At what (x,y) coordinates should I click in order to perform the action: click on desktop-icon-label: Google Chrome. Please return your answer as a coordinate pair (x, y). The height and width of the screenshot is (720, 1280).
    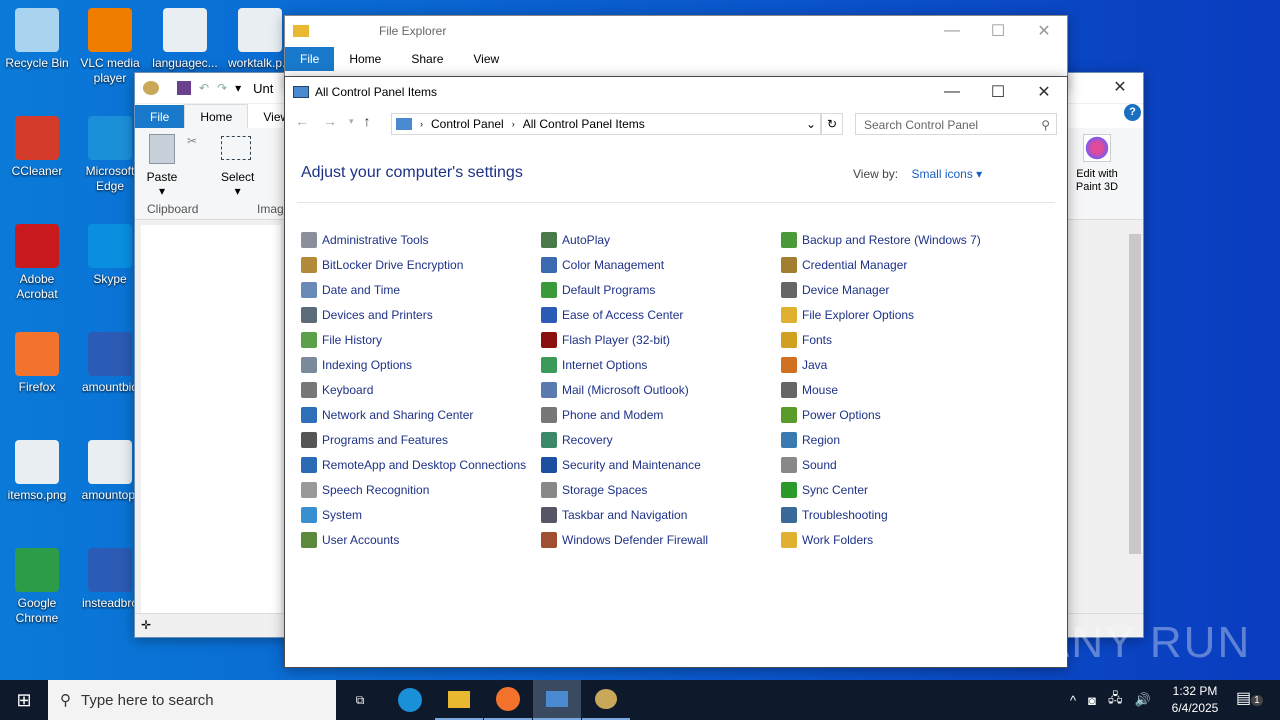
    Looking at the image, I should click on (37, 610).